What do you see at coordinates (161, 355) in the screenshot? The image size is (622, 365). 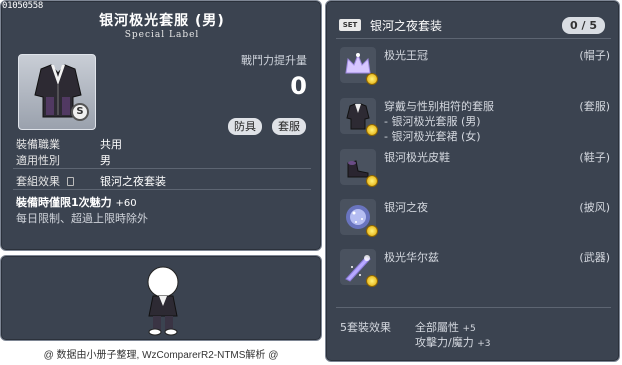 I see `data-source-caption: @ 数据由小册子整理, WzComparerR2-NTMS解析 @` at bounding box center [161, 355].